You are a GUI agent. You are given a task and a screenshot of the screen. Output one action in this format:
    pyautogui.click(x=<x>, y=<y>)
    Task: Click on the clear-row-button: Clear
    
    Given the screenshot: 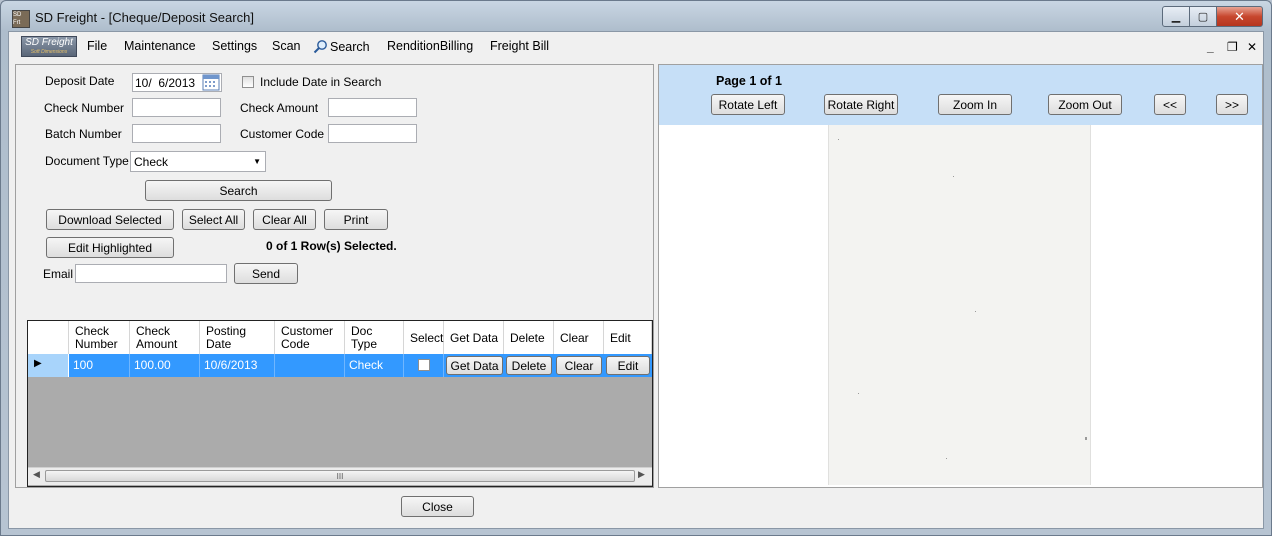 What is the action you would take?
    pyautogui.click(x=579, y=365)
    